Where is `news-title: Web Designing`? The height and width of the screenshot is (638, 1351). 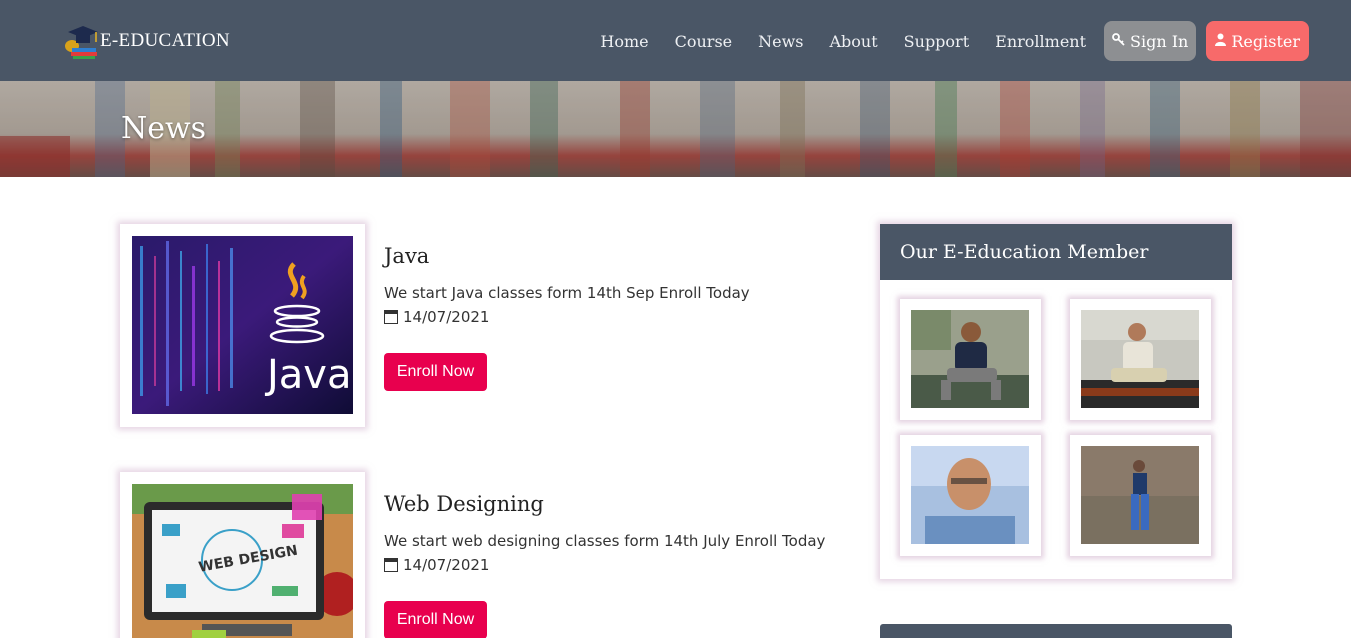 news-title: Web Designing is located at coordinates (464, 504).